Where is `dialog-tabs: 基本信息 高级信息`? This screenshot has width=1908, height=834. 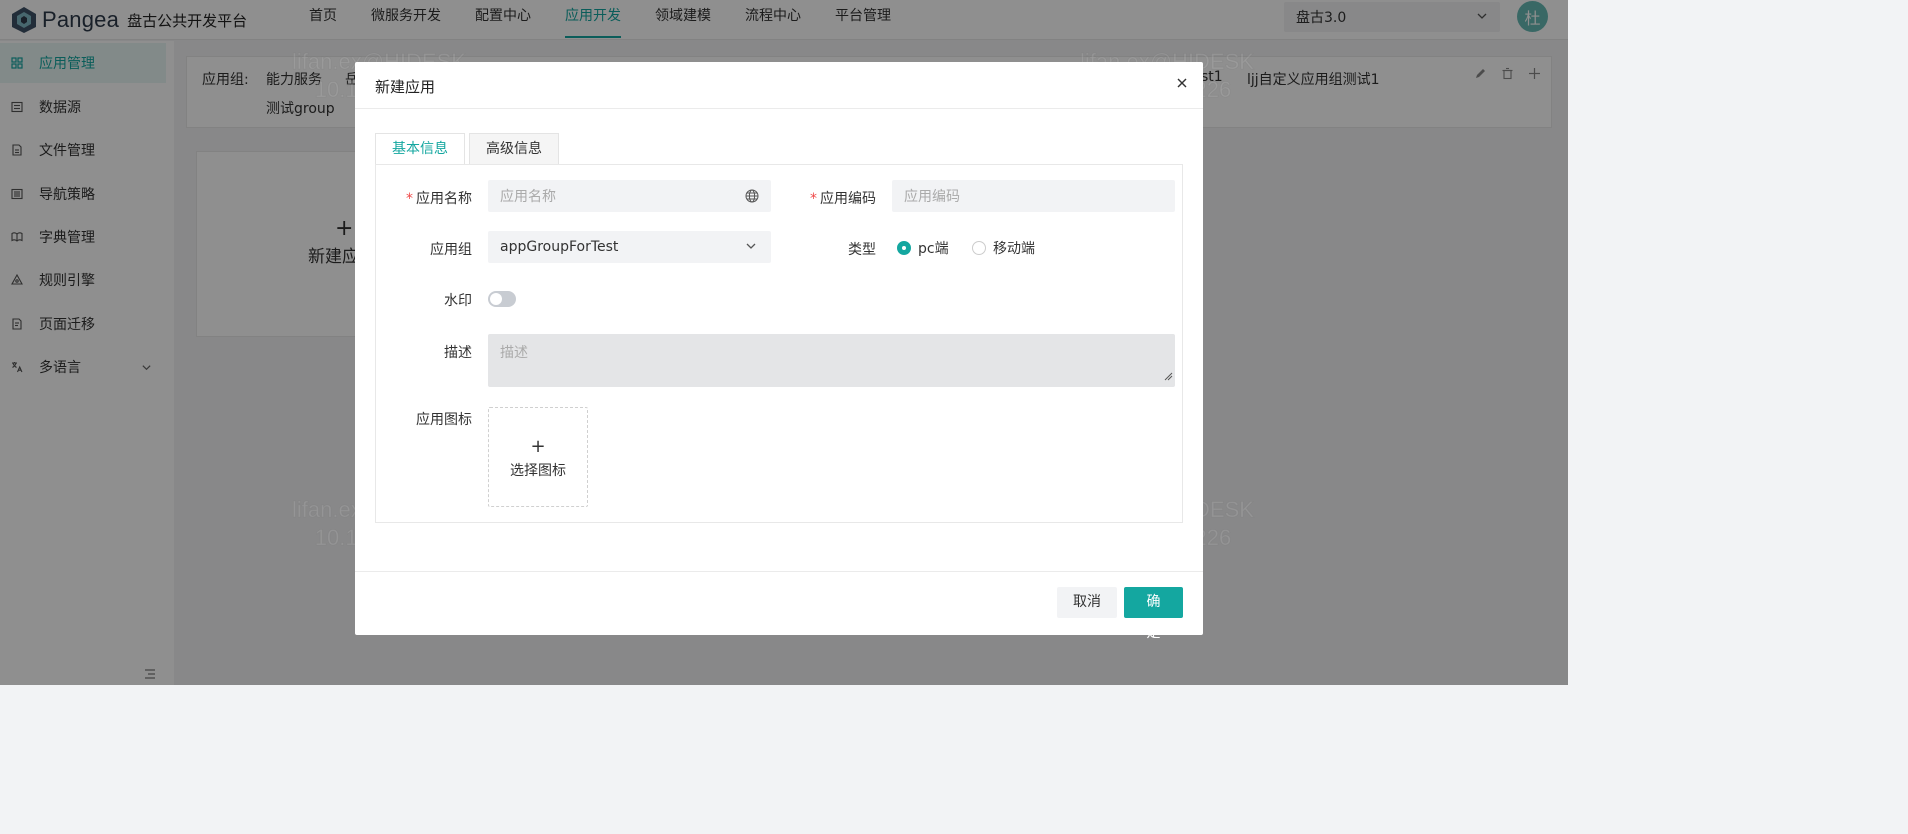 dialog-tabs: 基本信息 高级信息 is located at coordinates (469, 149).